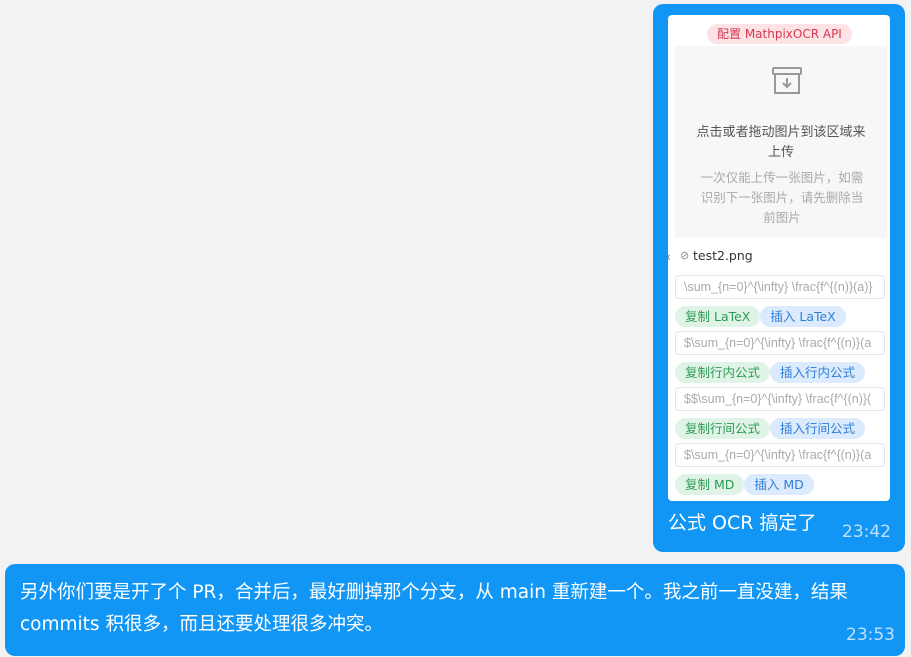 The height and width of the screenshot is (657, 911). What do you see at coordinates (818, 428) in the screenshot?
I see `insert-display-button: 插入行间公式` at bounding box center [818, 428].